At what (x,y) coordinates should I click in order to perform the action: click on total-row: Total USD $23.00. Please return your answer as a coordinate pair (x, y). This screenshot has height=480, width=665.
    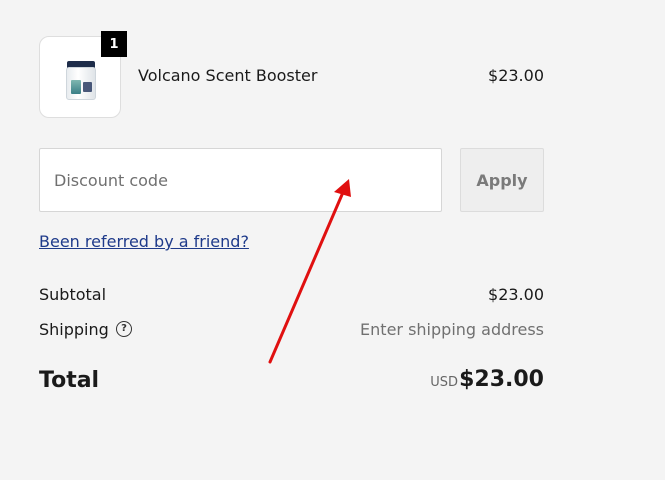
    Looking at the image, I should click on (291, 382).